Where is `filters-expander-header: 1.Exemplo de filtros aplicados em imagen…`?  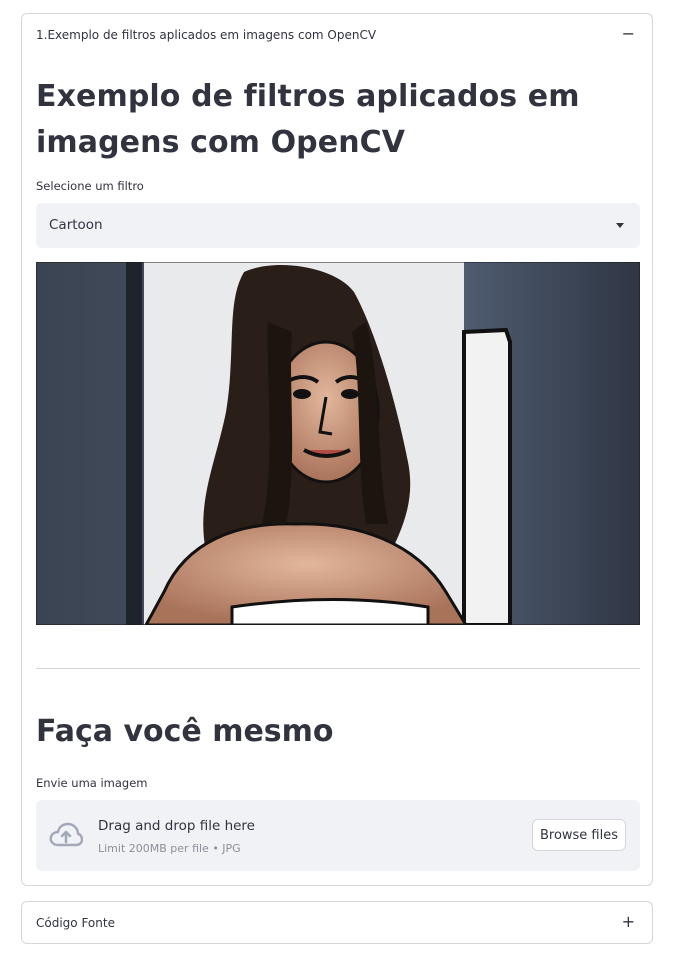 filters-expander-header: 1.Exemplo de filtros aplicados em imagen… is located at coordinates (337, 35).